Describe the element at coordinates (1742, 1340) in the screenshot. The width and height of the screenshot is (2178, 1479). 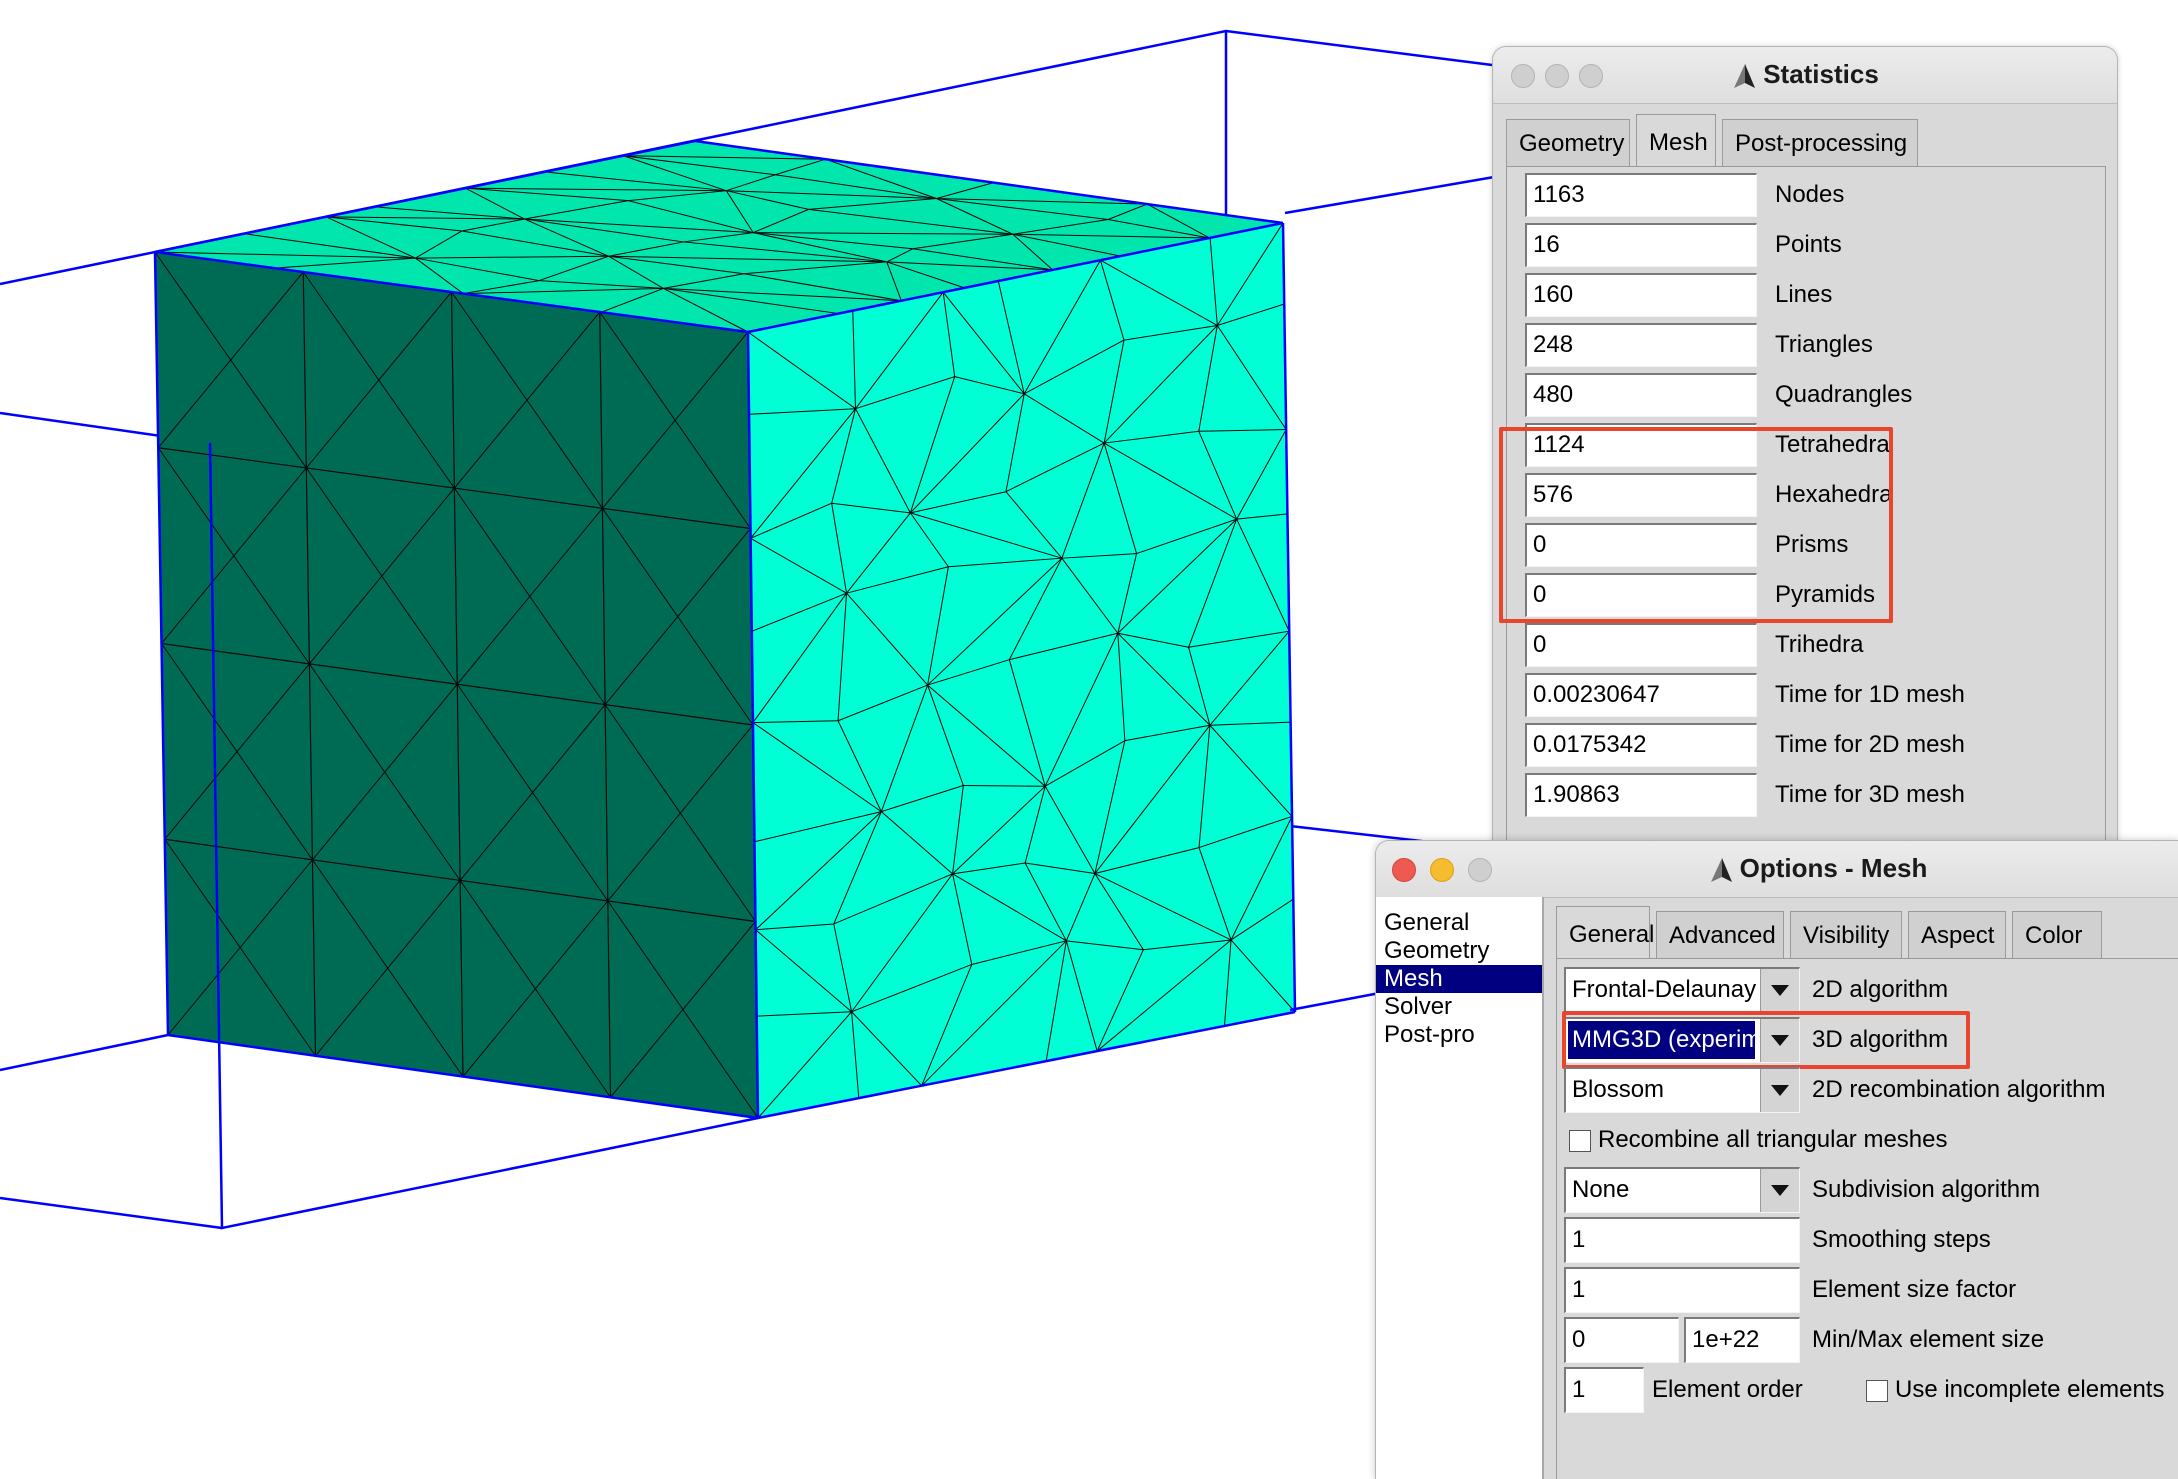
I see `max-element-size-input: 1e+22` at that location.